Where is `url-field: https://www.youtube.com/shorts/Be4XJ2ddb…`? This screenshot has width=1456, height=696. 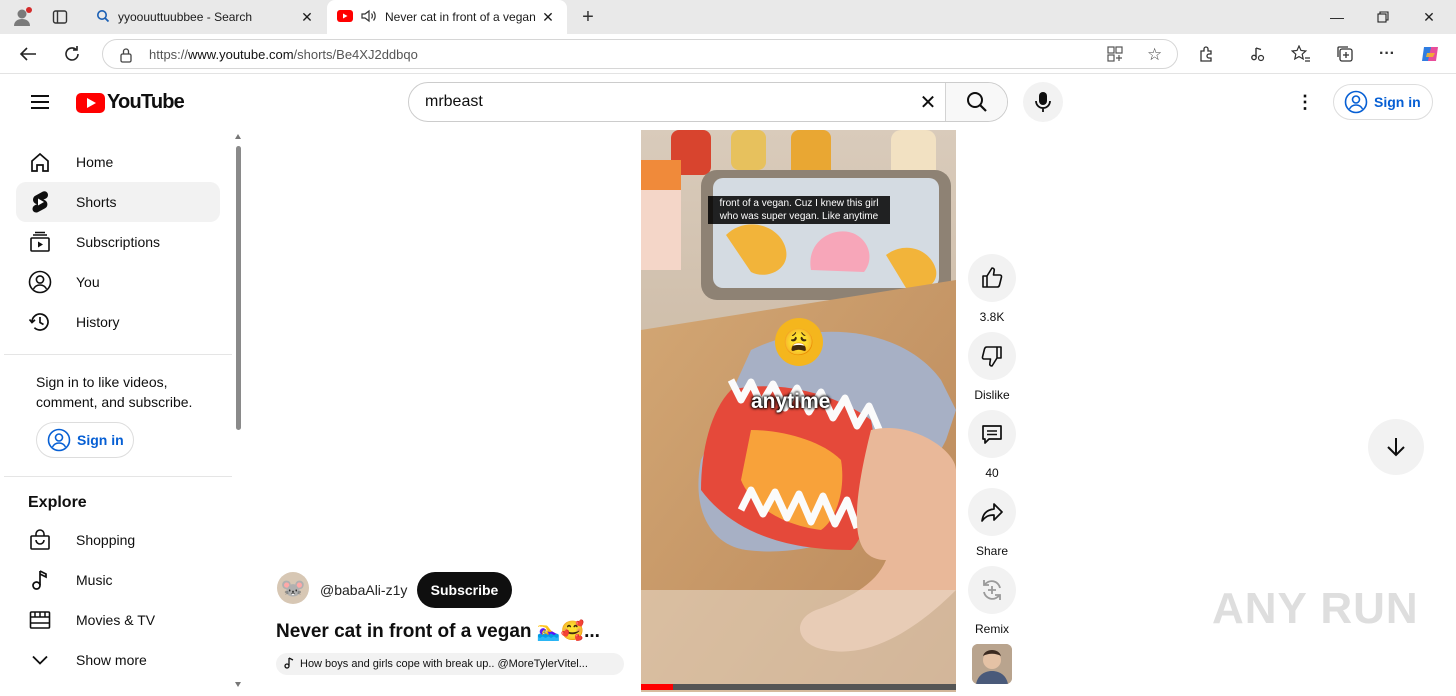 url-field: https://www.youtube.com/shorts/Be4XJ2ddb… is located at coordinates (640, 54).